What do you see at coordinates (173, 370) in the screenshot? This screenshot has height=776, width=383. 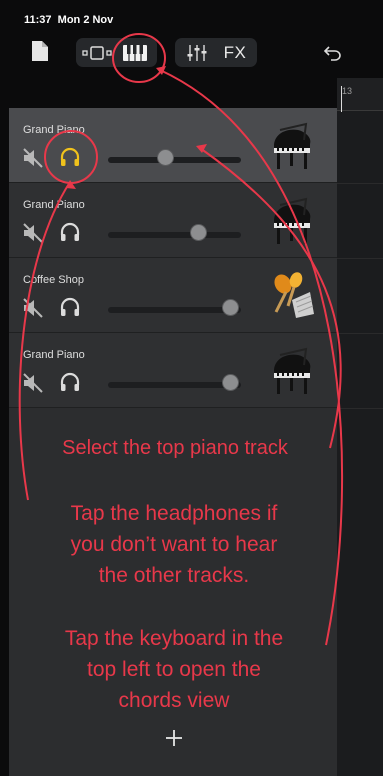 I see `track-header-grand-piano-3: Grand Piano` at bounding box center [173, 370].